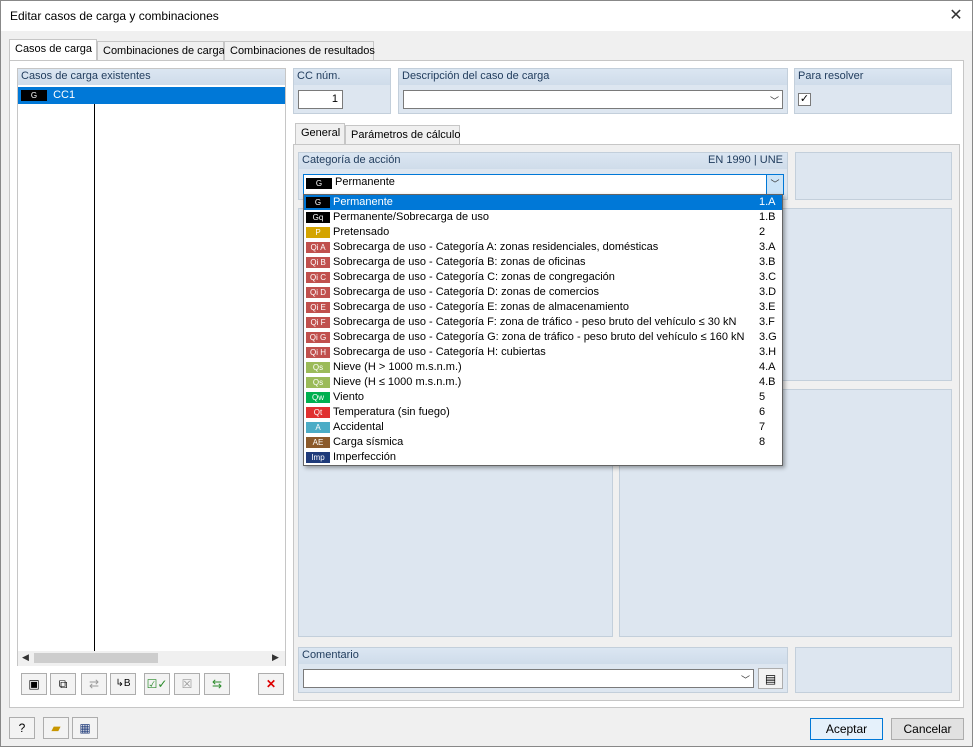  Describe the element at coordinates (543, 397) in the screenshot. I see `dropdown-option: Qw Viento 5` at that location.